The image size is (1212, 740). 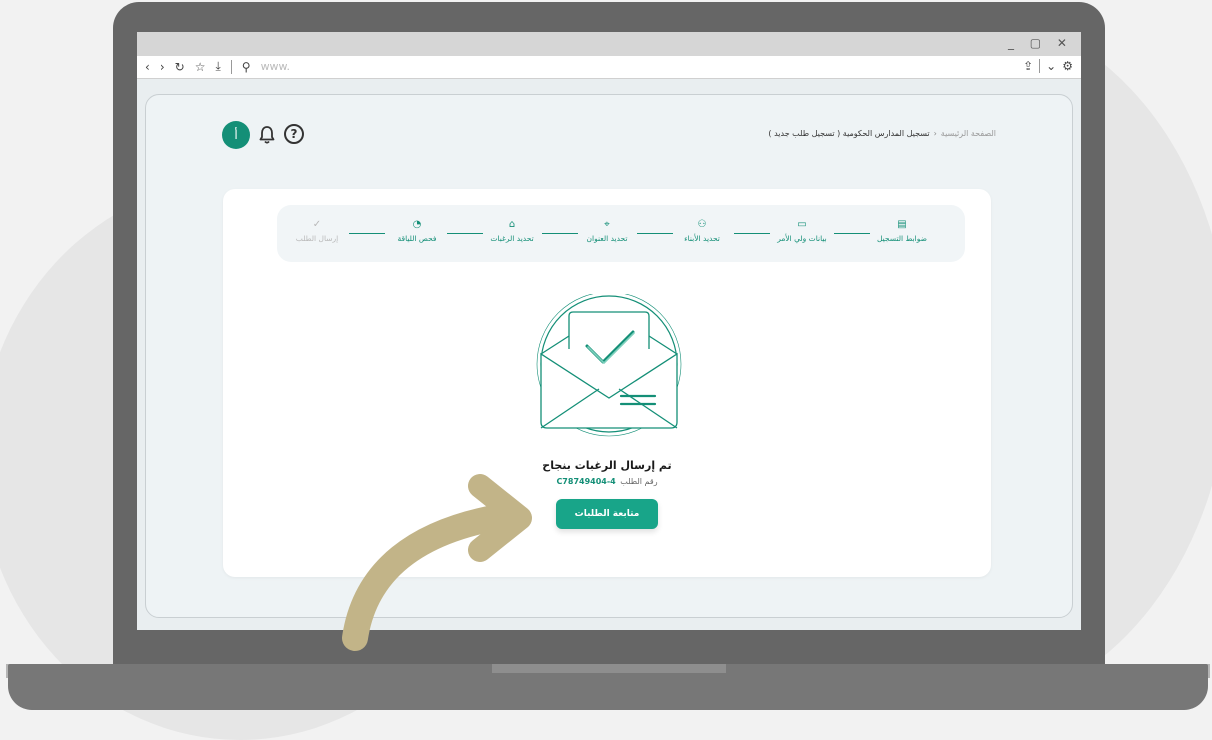 I want to click on share-icon: ⇪, so click(x=1028, y=66).